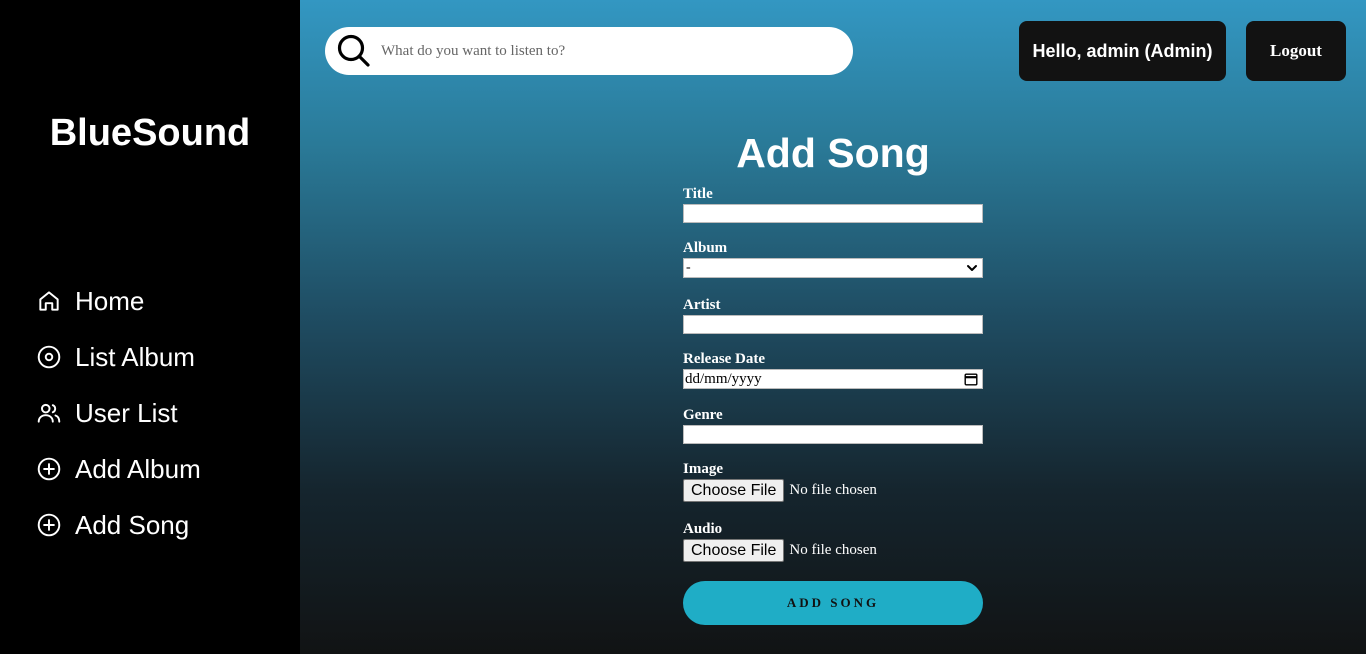 The width and height of the screenshot is (1366, 654). What do you see at coordinates (833, 490) in the screenshot?
I see `image-file-status: No file chosen` at bounding box center [833, 490].